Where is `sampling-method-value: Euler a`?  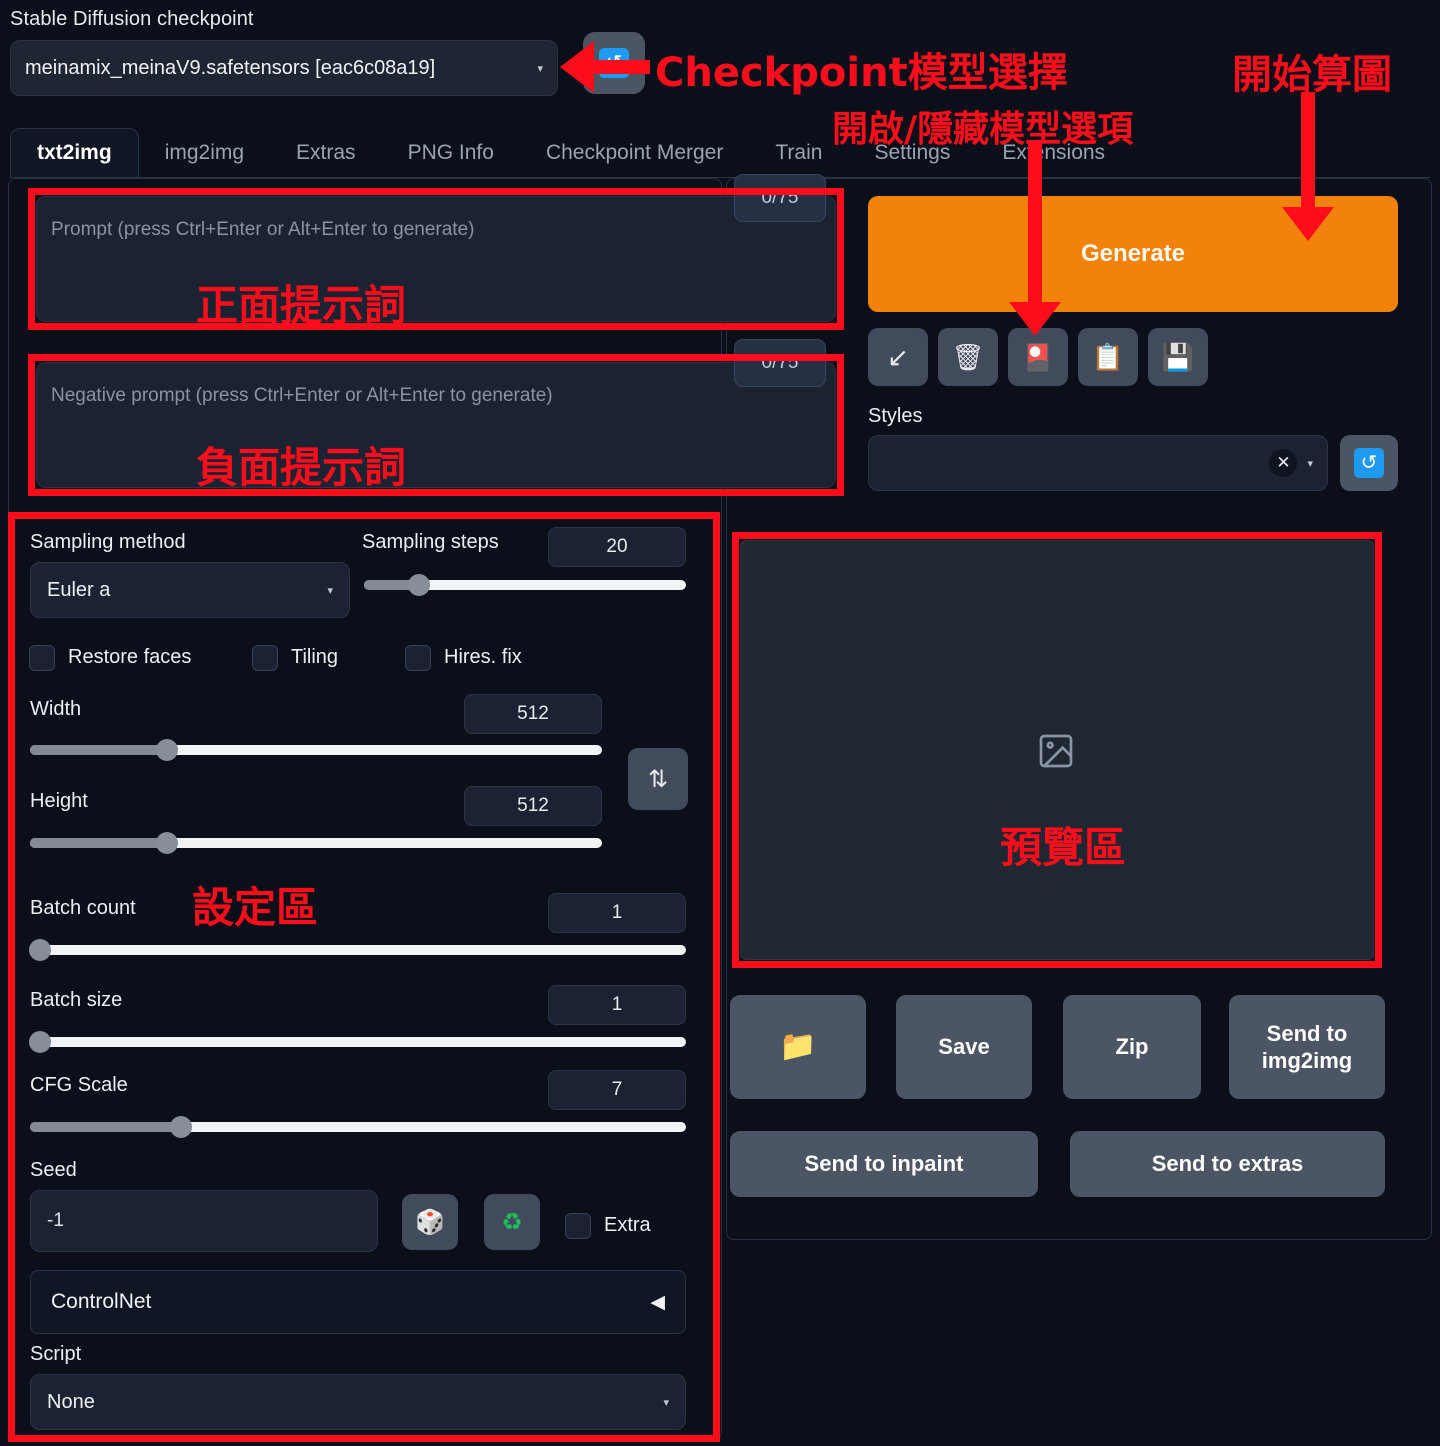 sampling-method-value: Euler a is located at coordinates (79, 589).